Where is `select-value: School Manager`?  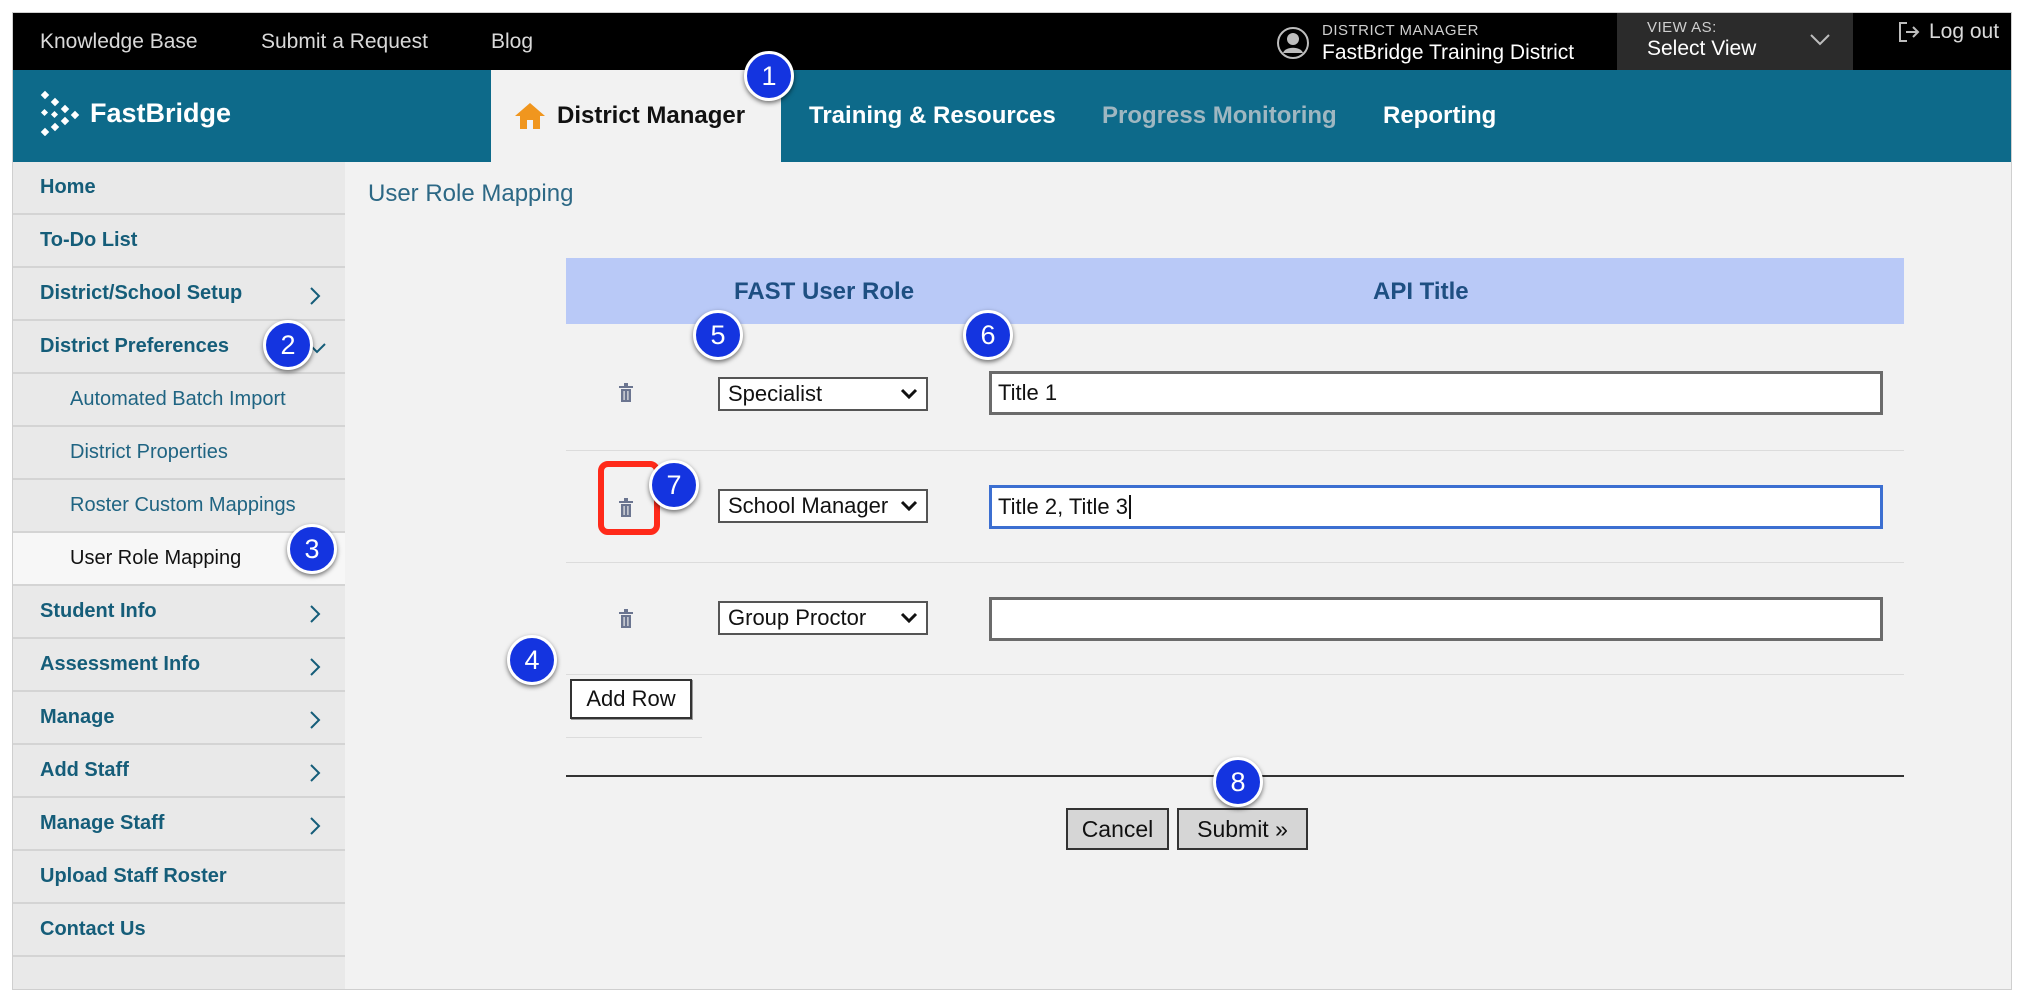
select-value: School Manager is located at coordinates (808, 505).